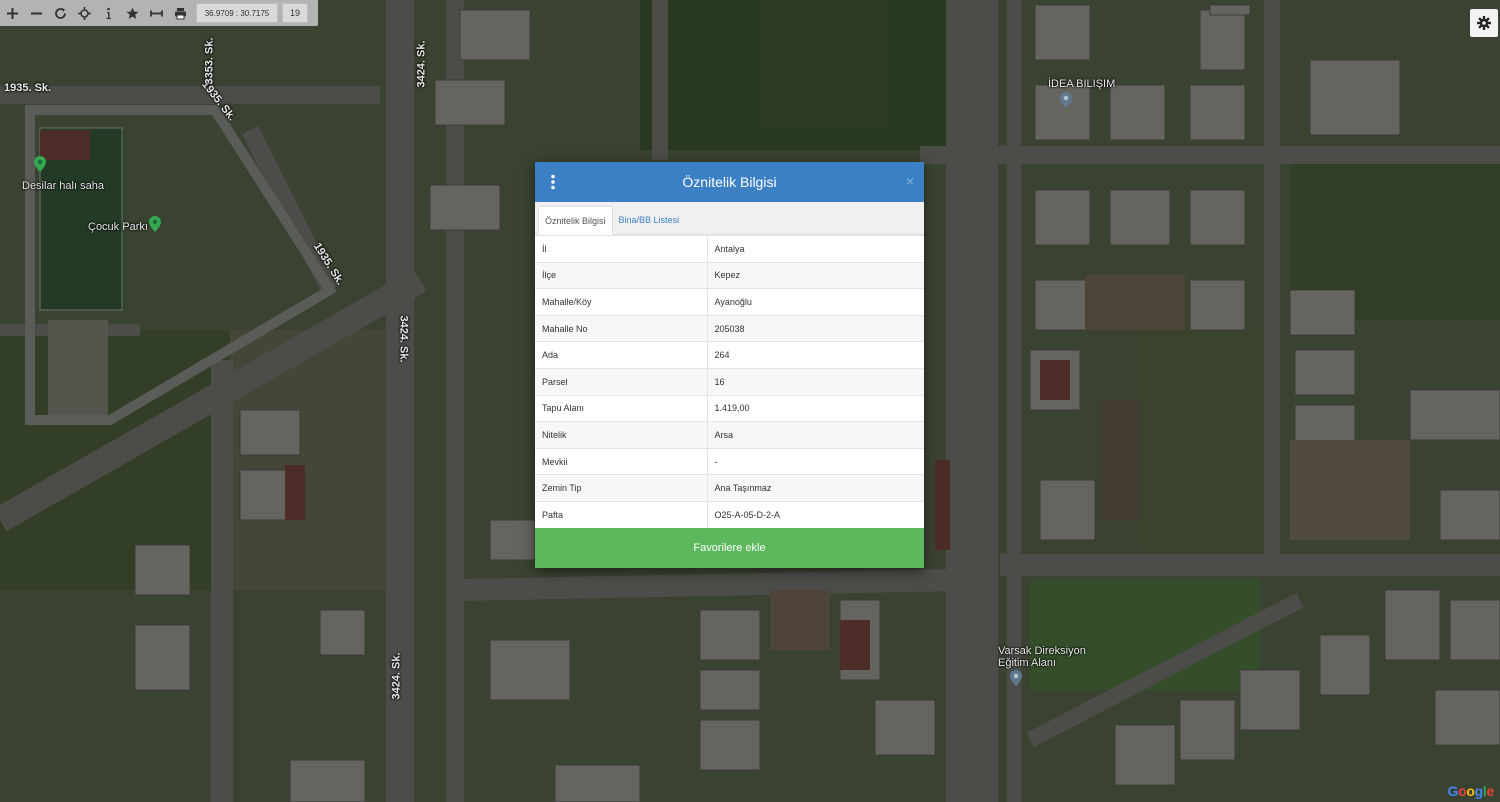 The width and height of the screenshot is (1500, 802). I want to click on table-row: İlçe Kepez, so click(729, 275).